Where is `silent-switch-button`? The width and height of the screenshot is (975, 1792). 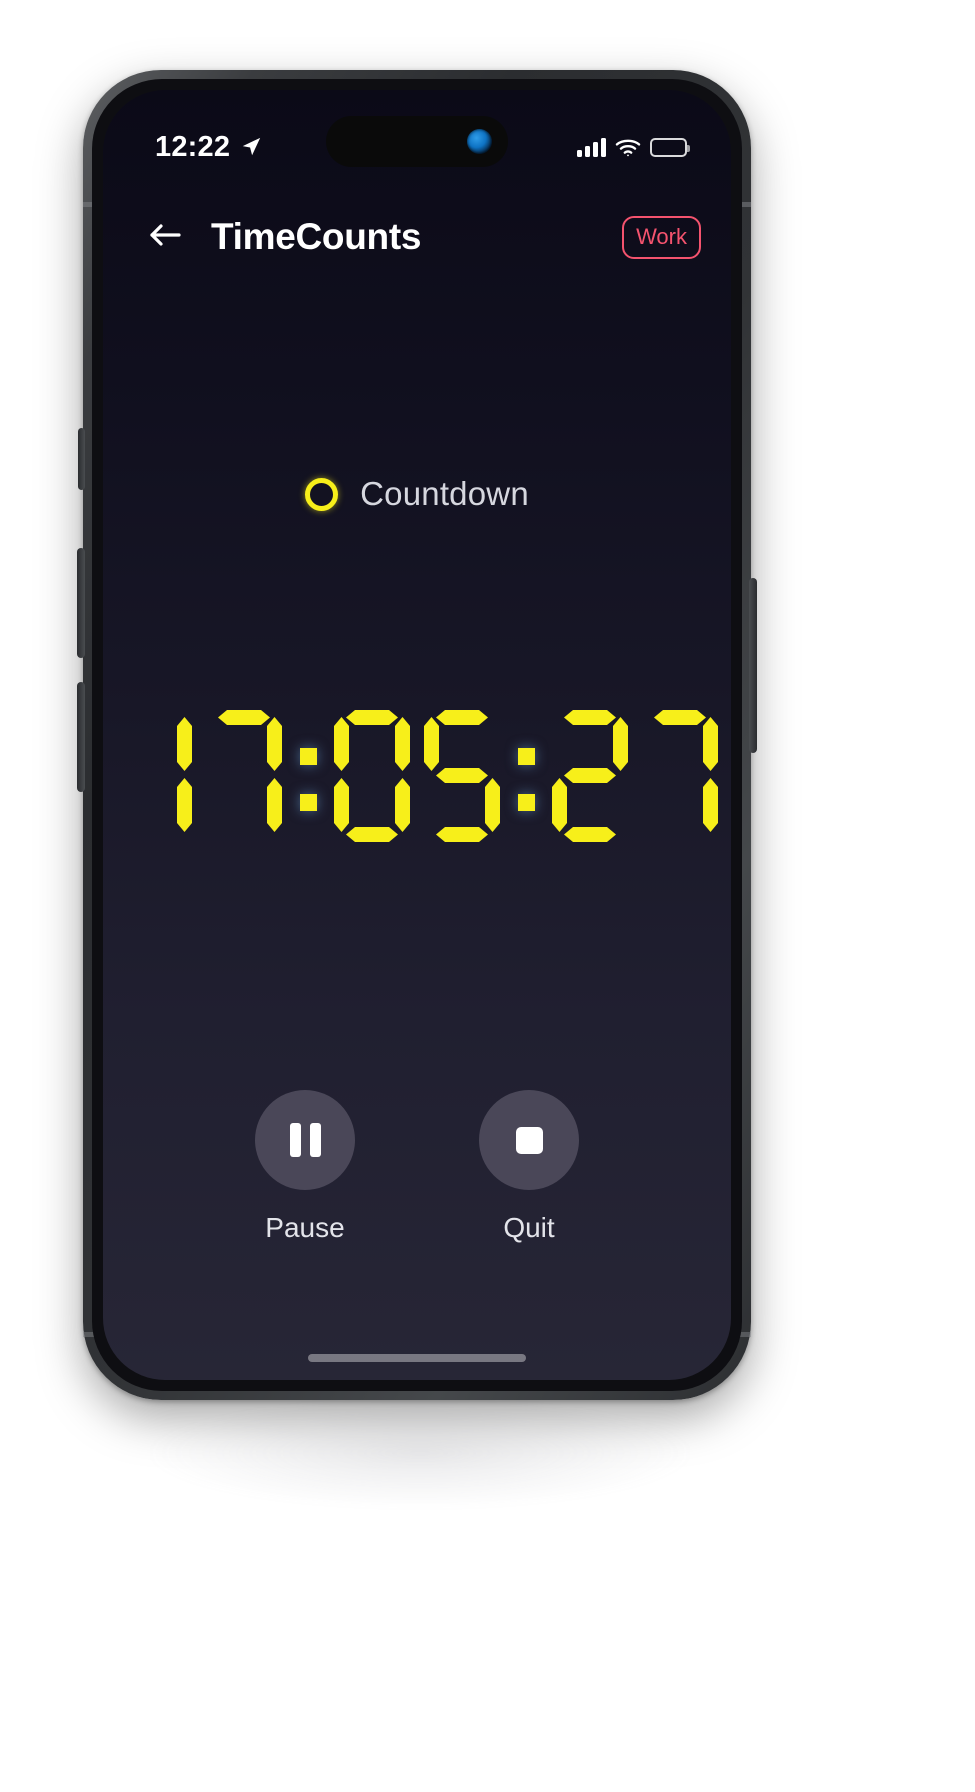 silent-switch-button is located at coordinates (81, 459).